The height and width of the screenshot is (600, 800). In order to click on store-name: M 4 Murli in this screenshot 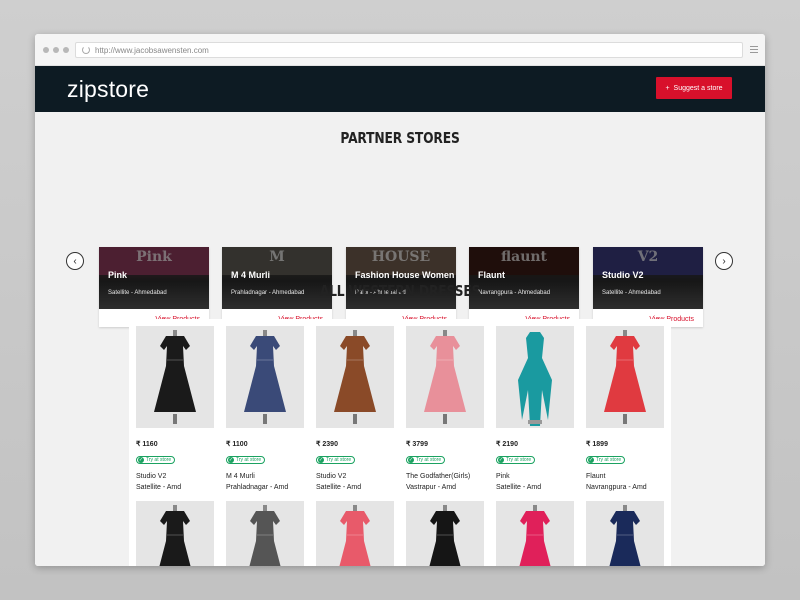, I will do `click(251, 275)`.